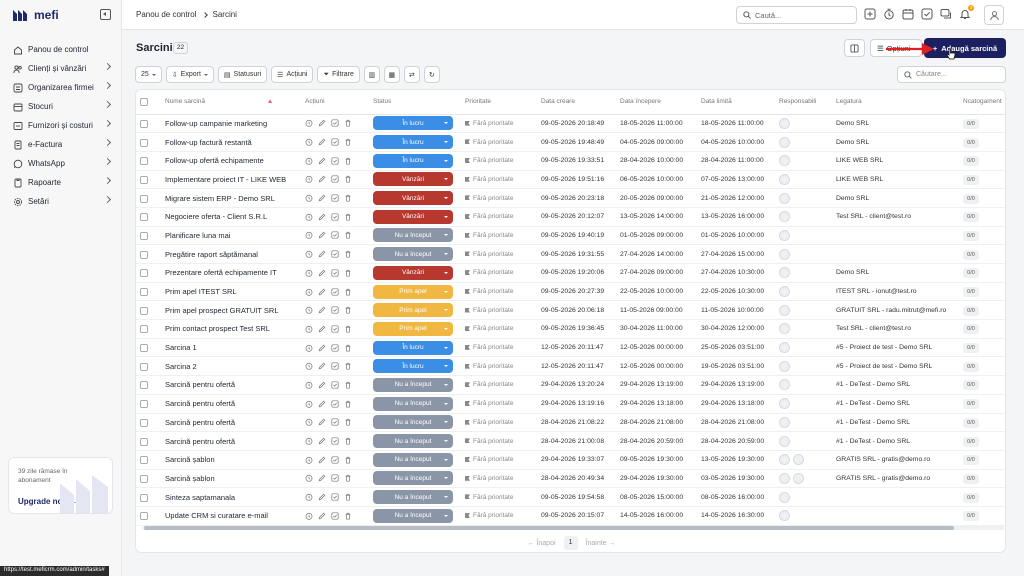 This screenshot has width=1024, height=576. What do you see at coordinates (61, 68) in the screenshot?
I see `sidebar-item-clienti-si-vanzari: Clienți și vânzări` at bounding box center [61, 68].